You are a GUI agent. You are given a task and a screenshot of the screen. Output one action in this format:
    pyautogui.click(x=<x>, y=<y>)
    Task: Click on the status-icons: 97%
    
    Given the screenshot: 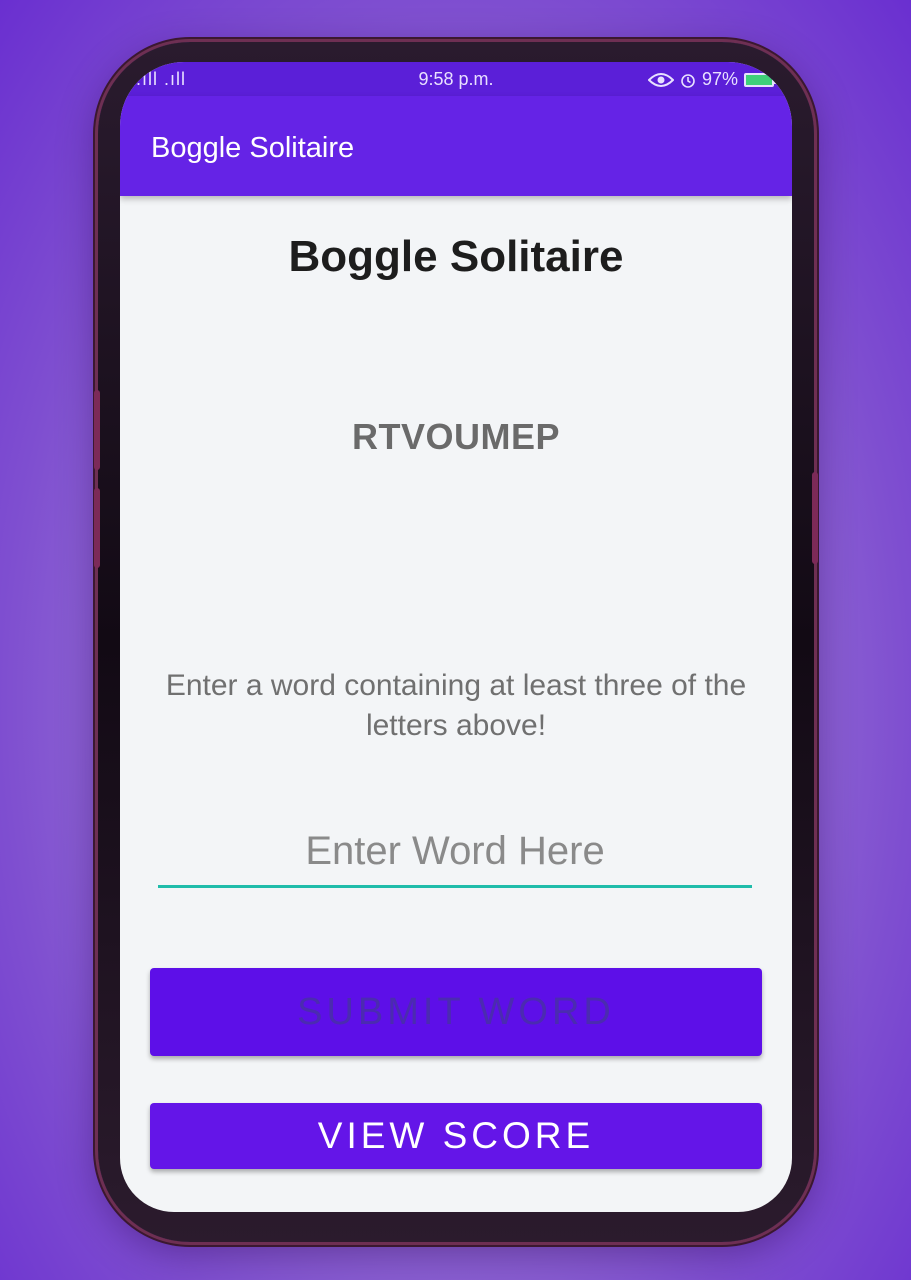 What is the action you would take?
    pyautogui.click(x=712, y=79)
    